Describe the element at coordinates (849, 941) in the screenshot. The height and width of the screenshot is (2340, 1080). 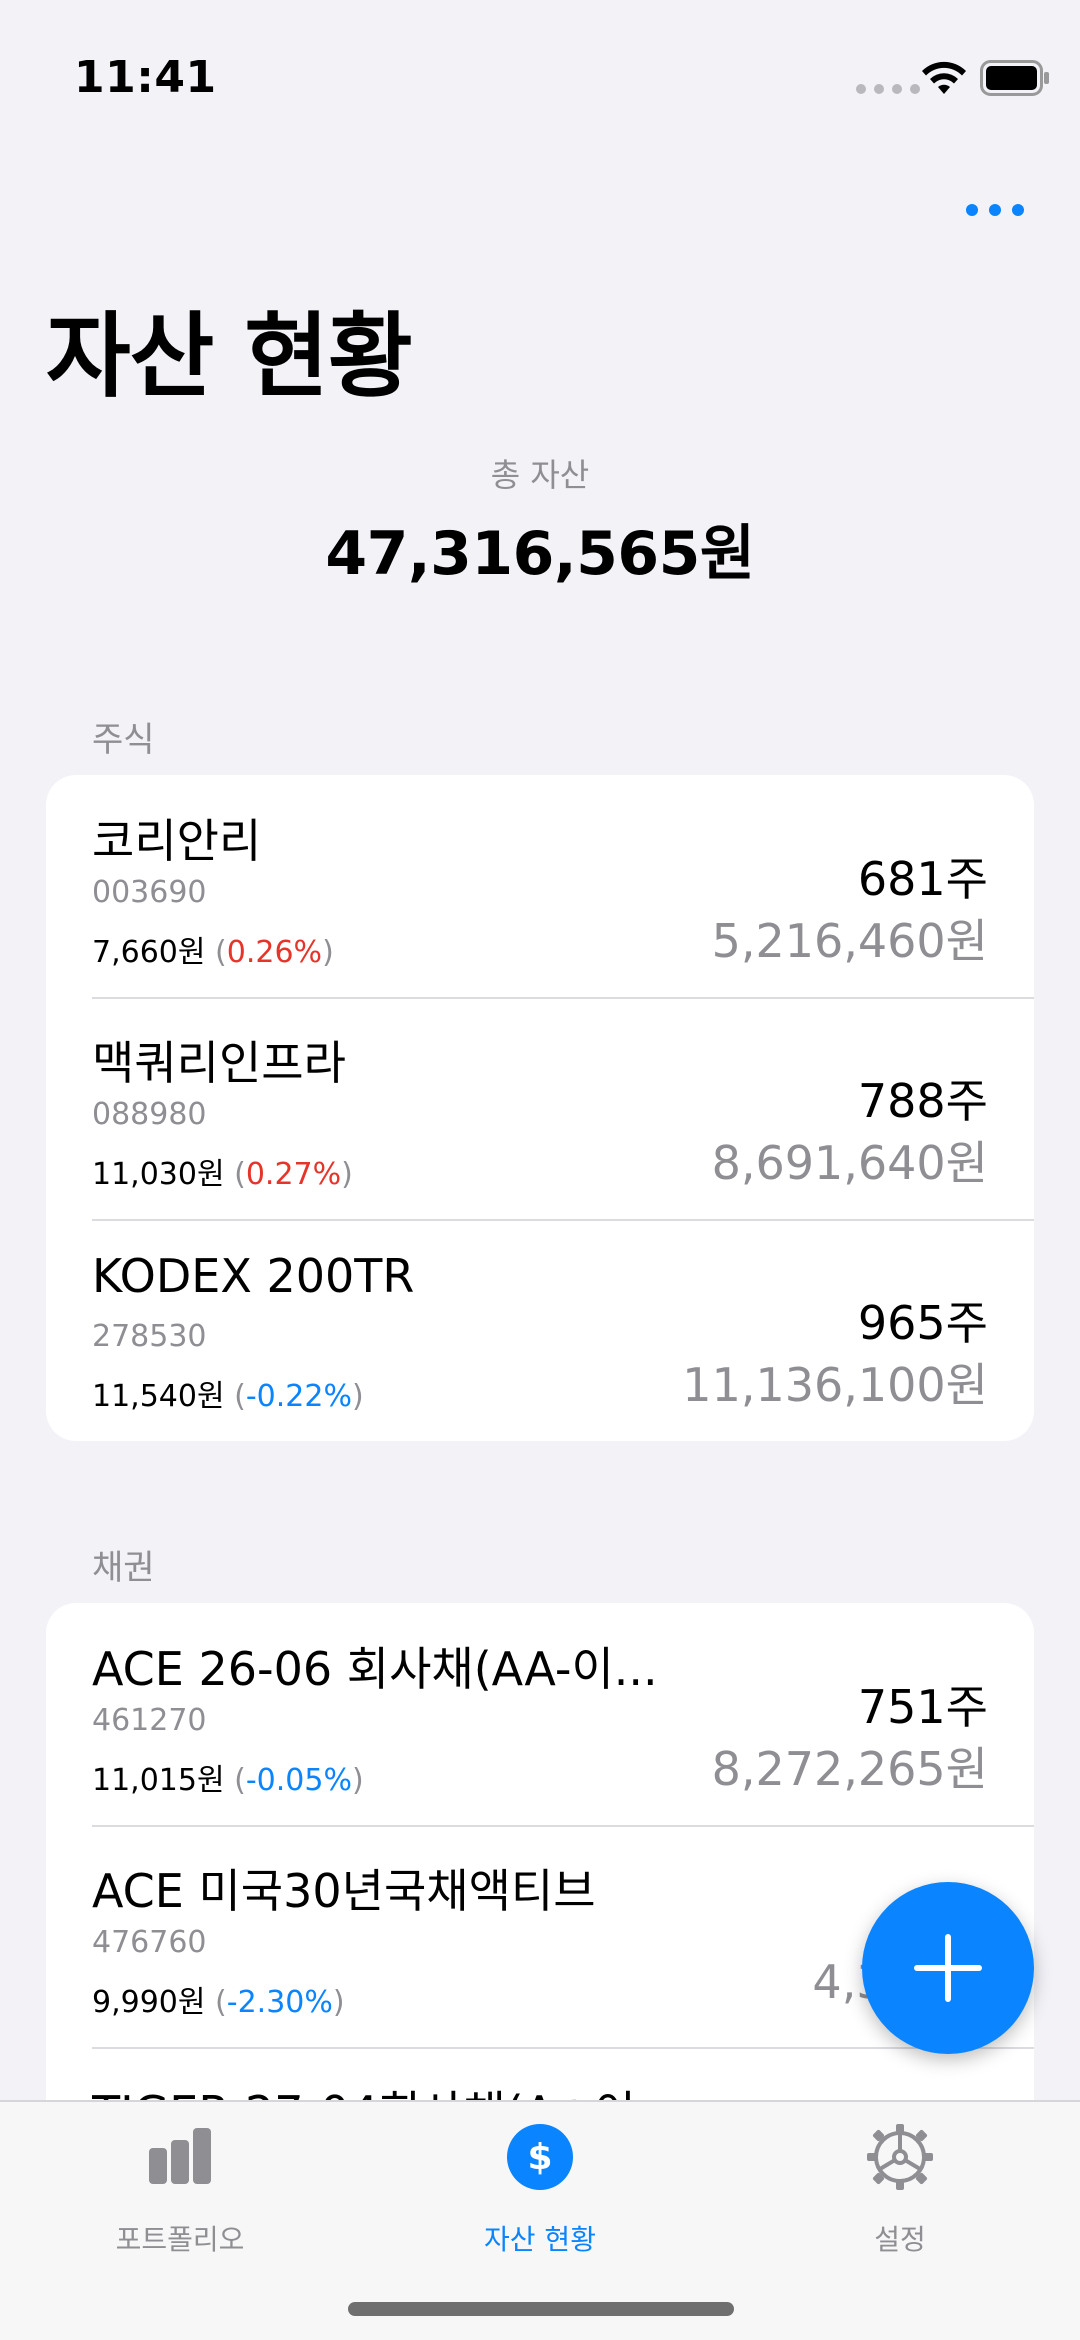
I see `item-value: 5,216,460원` at that location.